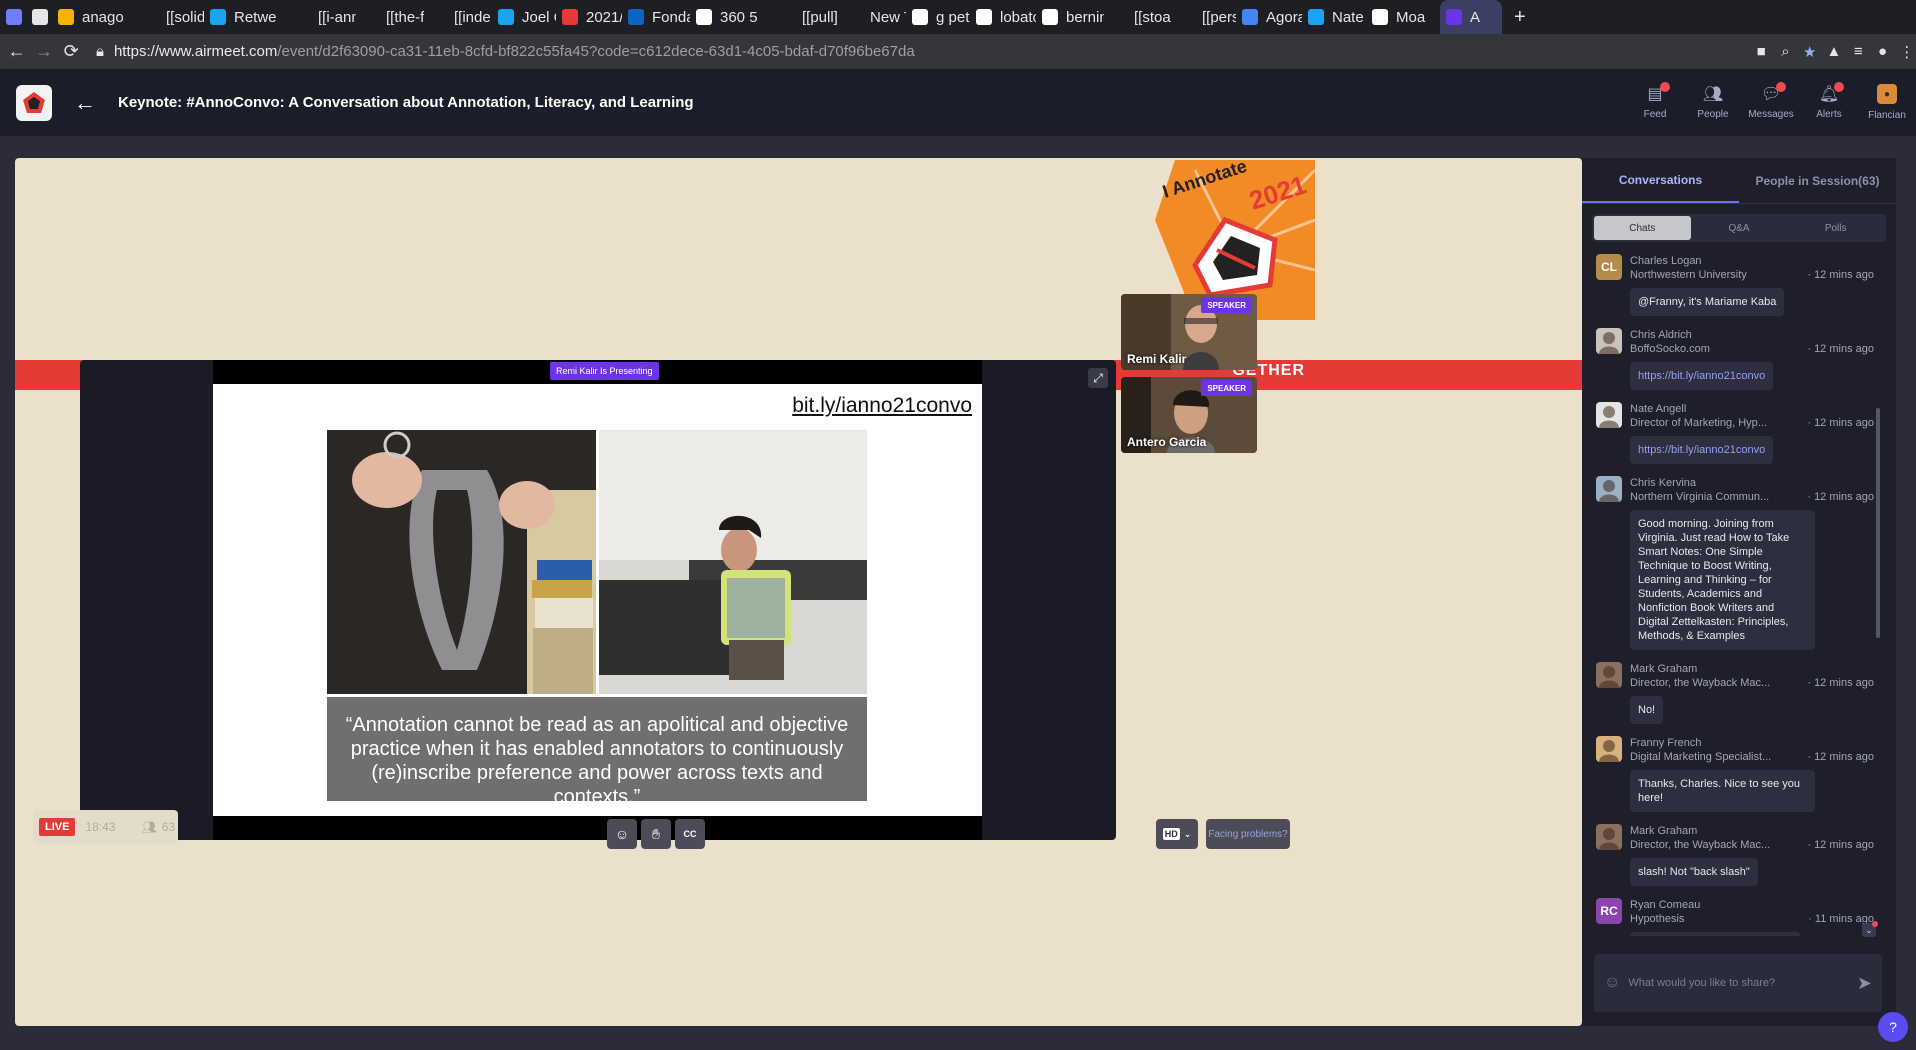  Describe the element at coordinates (1810, 52) in the screenshot. I see `bookmark-star-icon: ★` at that location.